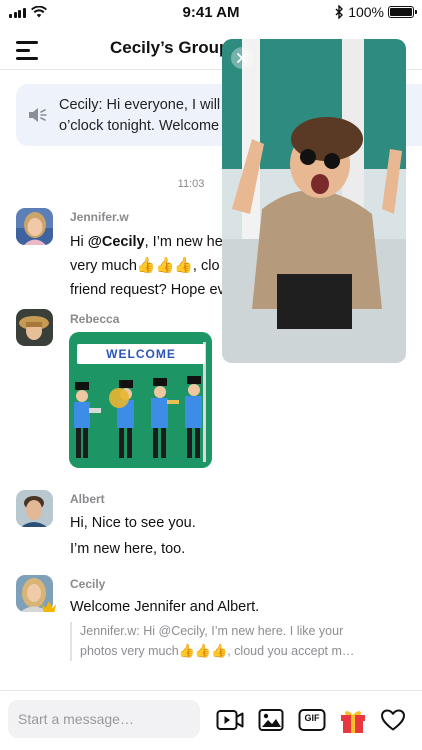 The image size is (422, 750). I want to click on battery-percent: 100%, so click(366, 12).